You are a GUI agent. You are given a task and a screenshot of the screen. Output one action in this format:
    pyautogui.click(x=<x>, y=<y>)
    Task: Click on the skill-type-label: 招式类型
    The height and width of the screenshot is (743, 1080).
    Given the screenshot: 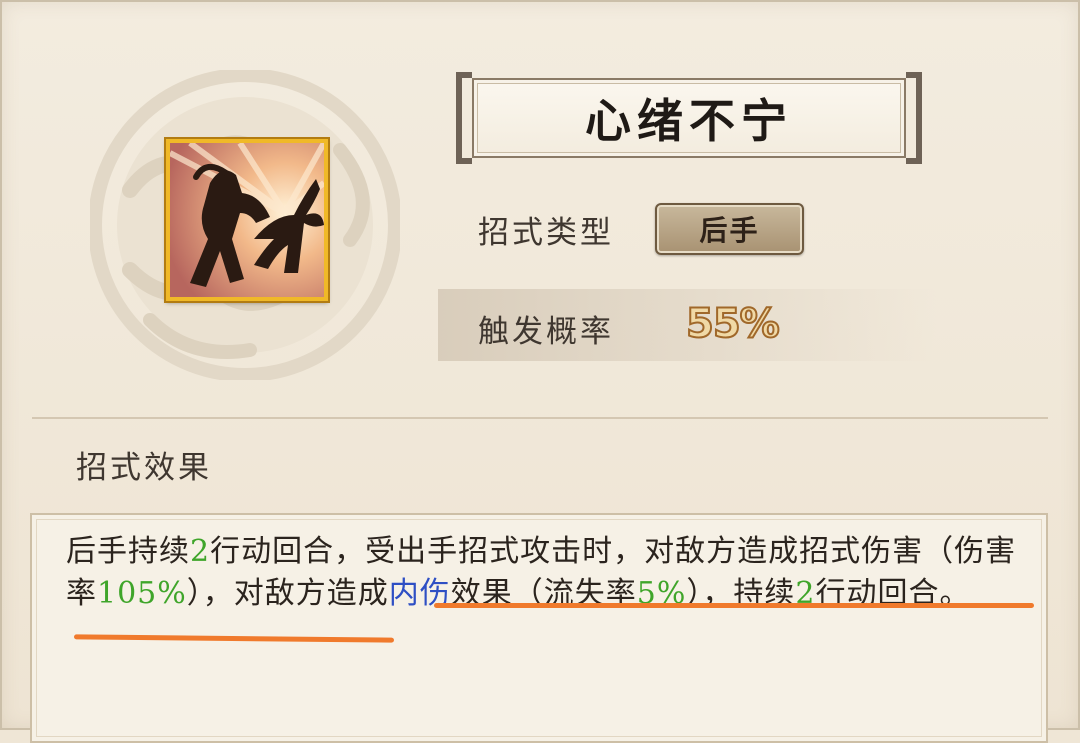 What is the action you would take?
    pyautogui.click(x=546, y=233)
    